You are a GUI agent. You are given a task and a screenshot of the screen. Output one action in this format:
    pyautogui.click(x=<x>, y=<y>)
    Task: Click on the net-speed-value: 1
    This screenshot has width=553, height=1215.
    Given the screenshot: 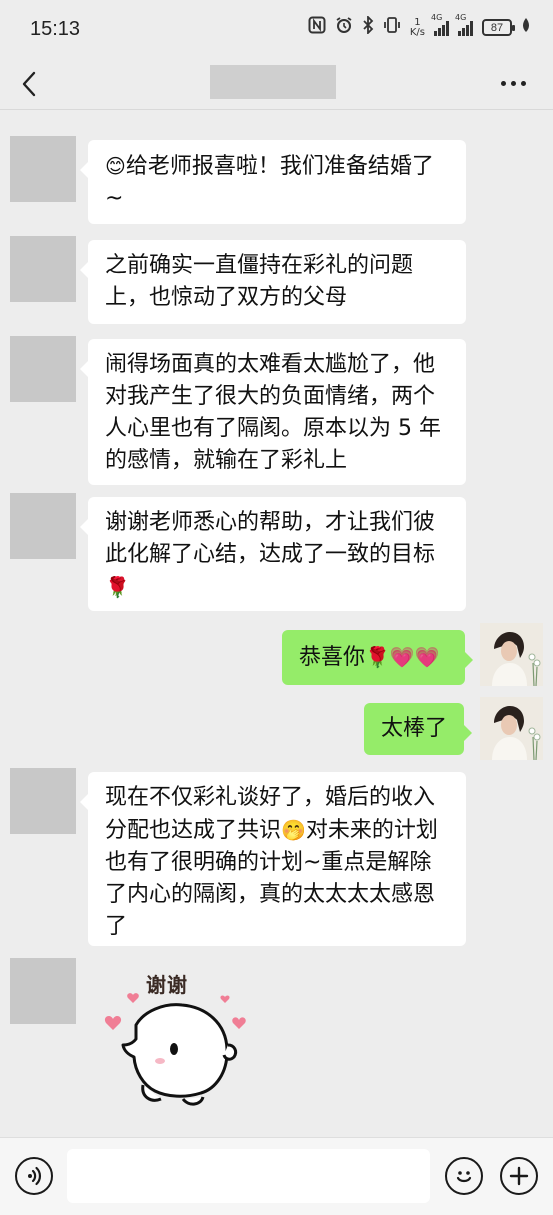 What is the action you would take?
    pyautogui.click(x=417, y=22)
    